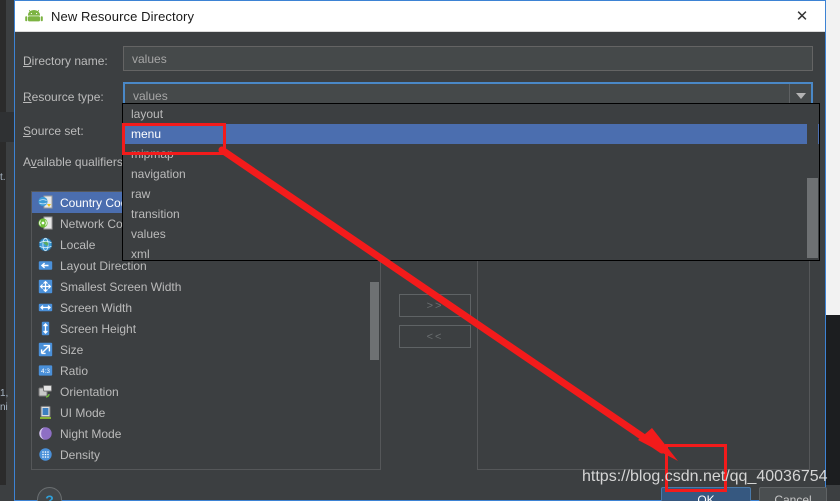 The width and height of the screenshot is (840, 501). Describe the element at coordinates (471, 154) in the screenshot. I see `dropdown-option: mipmap` at that location.